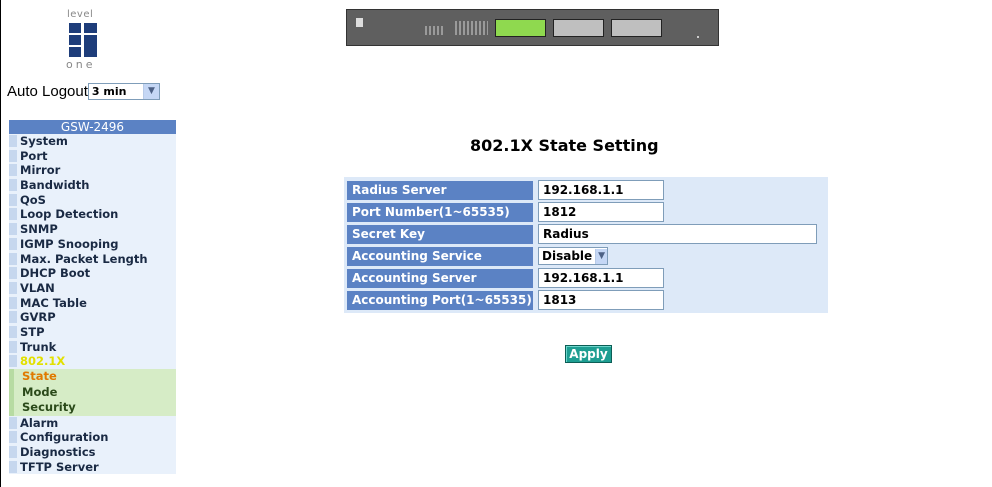 The image size is (992, 487). I want to click on brand-icon, so click(359, 22).